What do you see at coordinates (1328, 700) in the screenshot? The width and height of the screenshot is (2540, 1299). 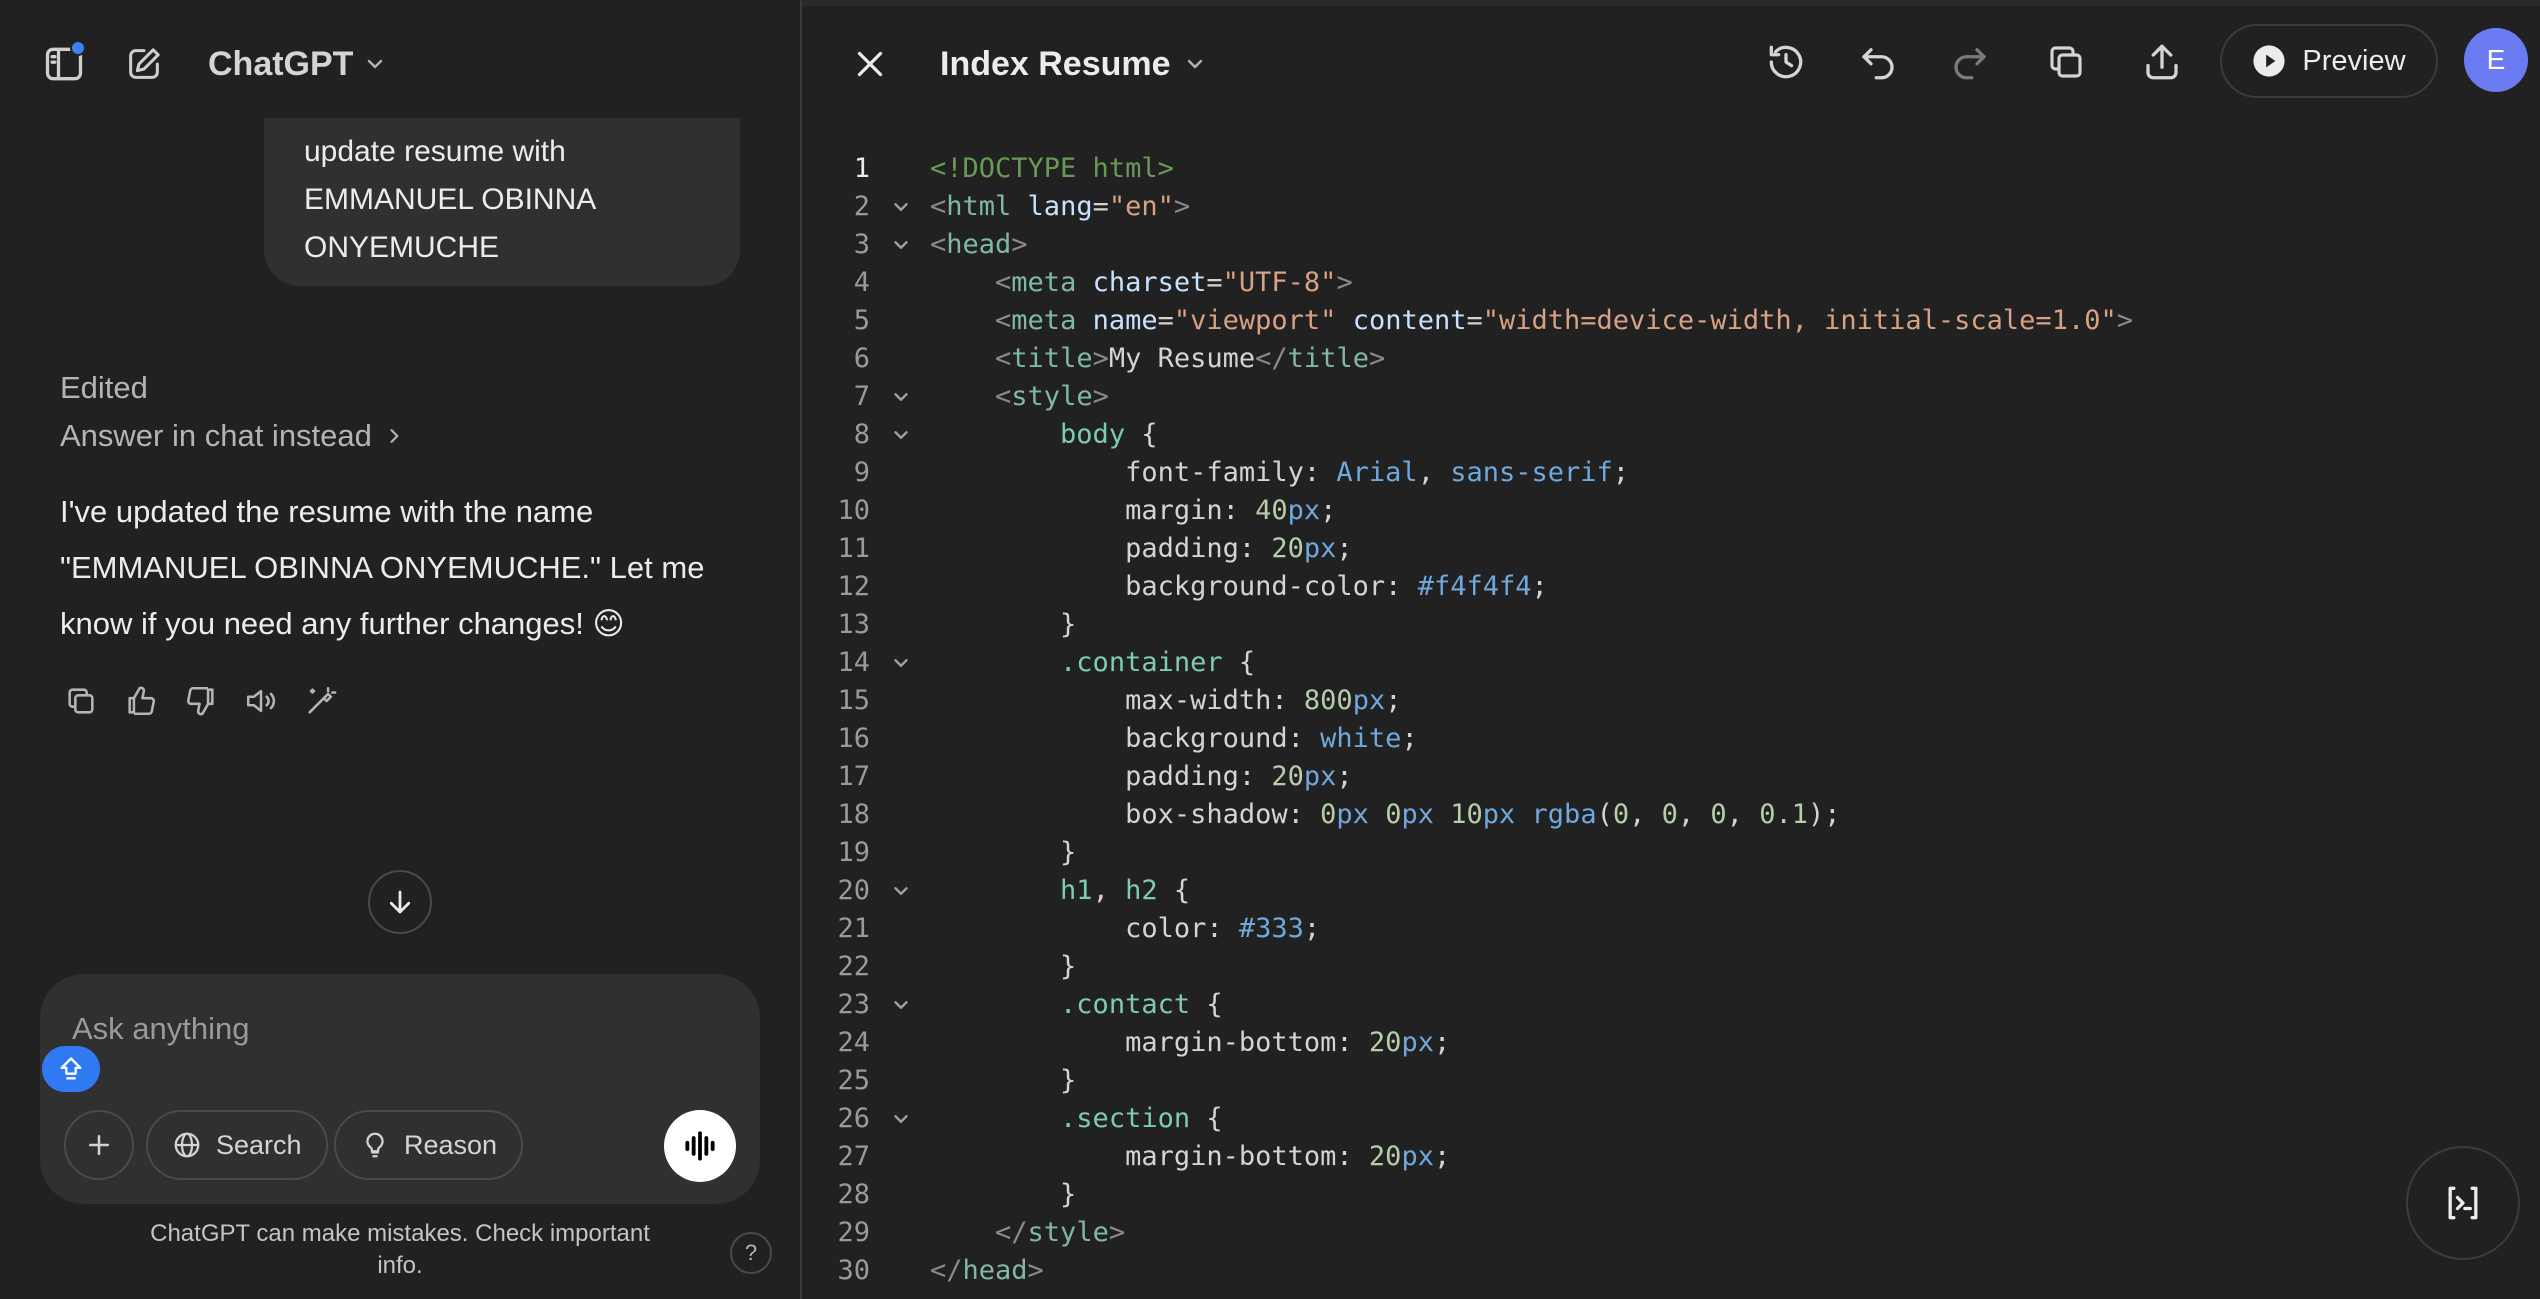 I see `code-token: 800` at bounding box center [1328, 700].